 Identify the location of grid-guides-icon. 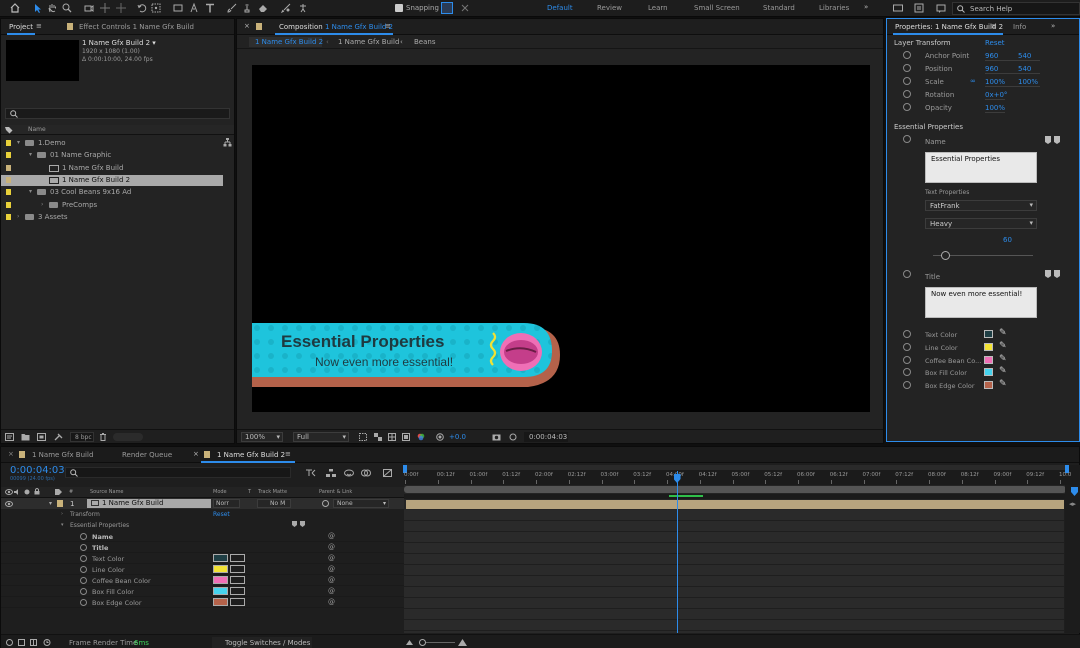
(392, 437).